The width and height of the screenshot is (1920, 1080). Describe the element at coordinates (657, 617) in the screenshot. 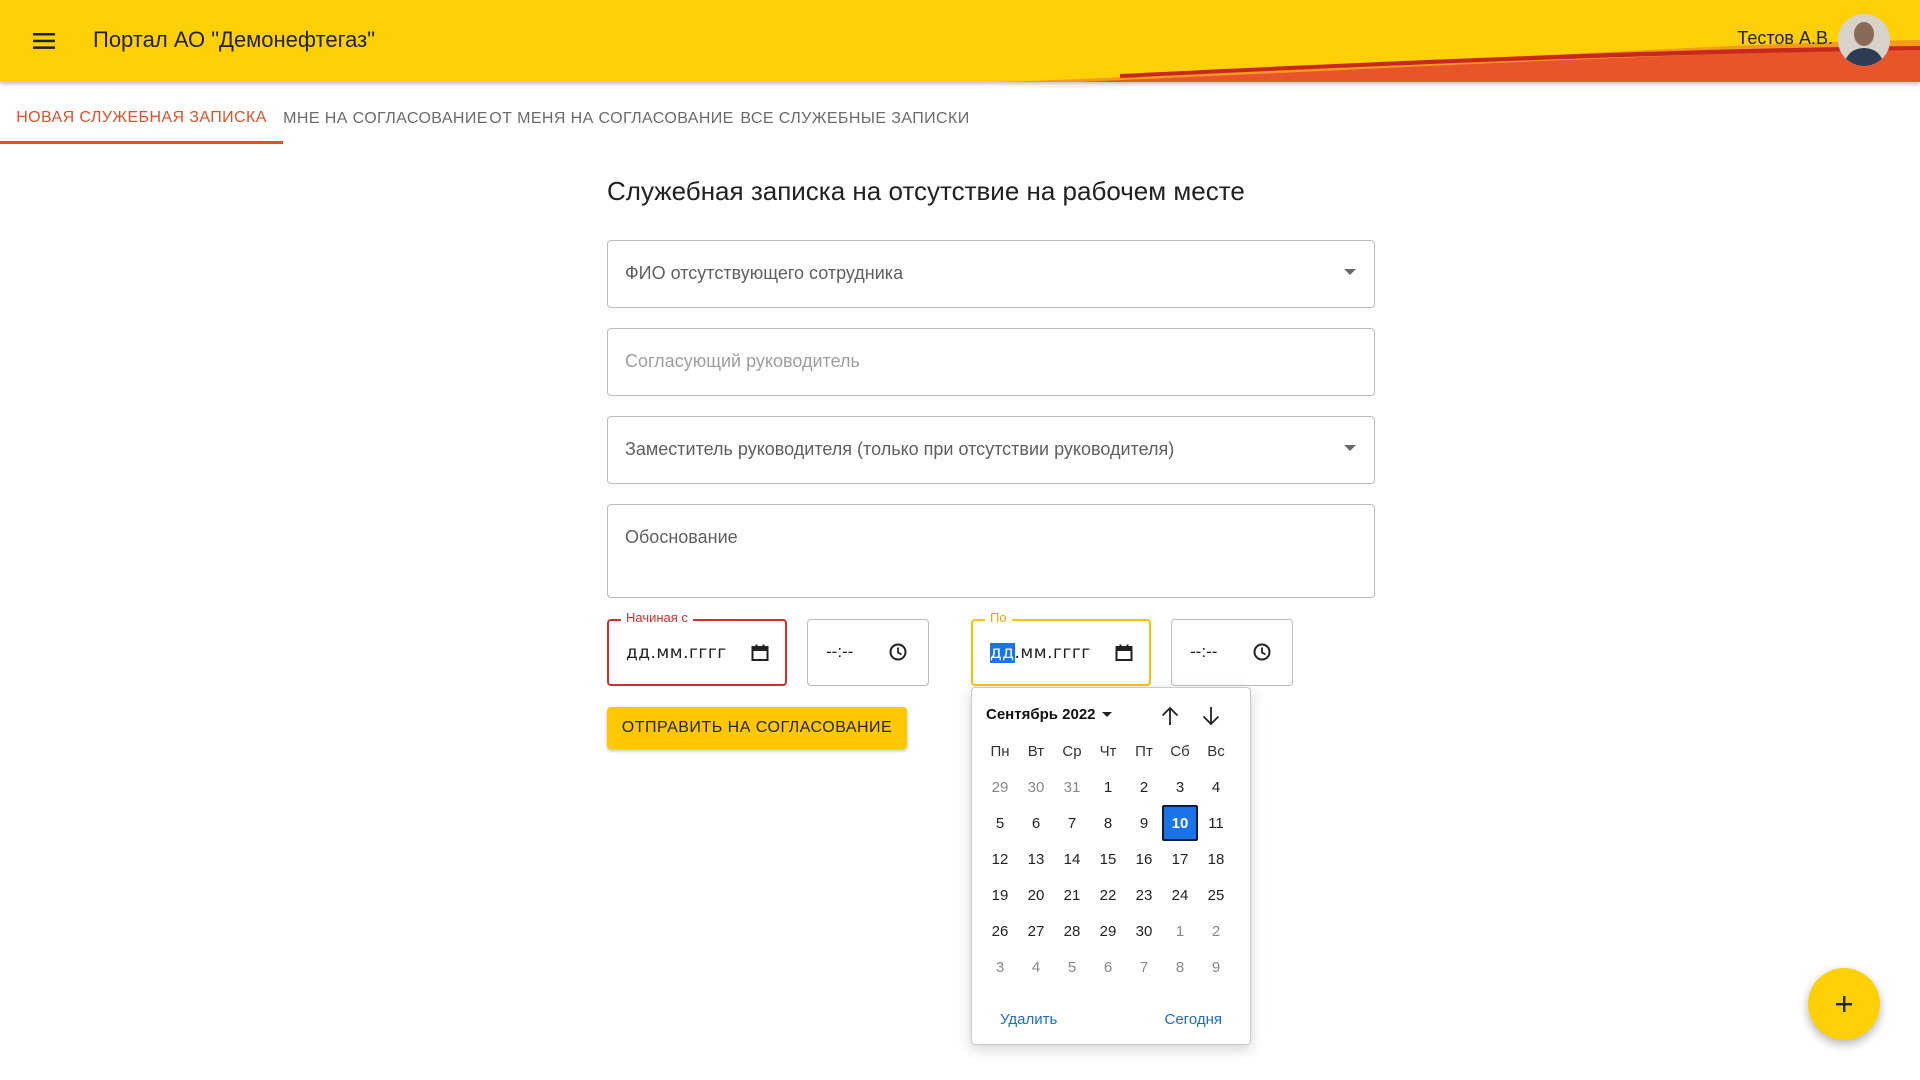

I see `start-date-label: Начиная с` at that location.